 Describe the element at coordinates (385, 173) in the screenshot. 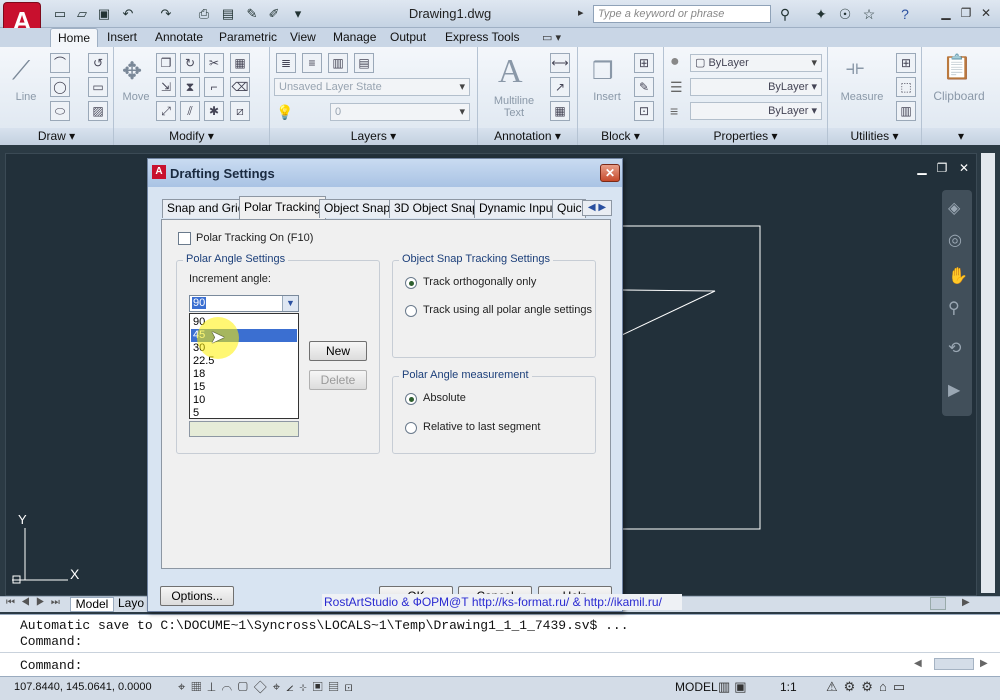

I see `dialog-title: Drafting Settings` at that location.